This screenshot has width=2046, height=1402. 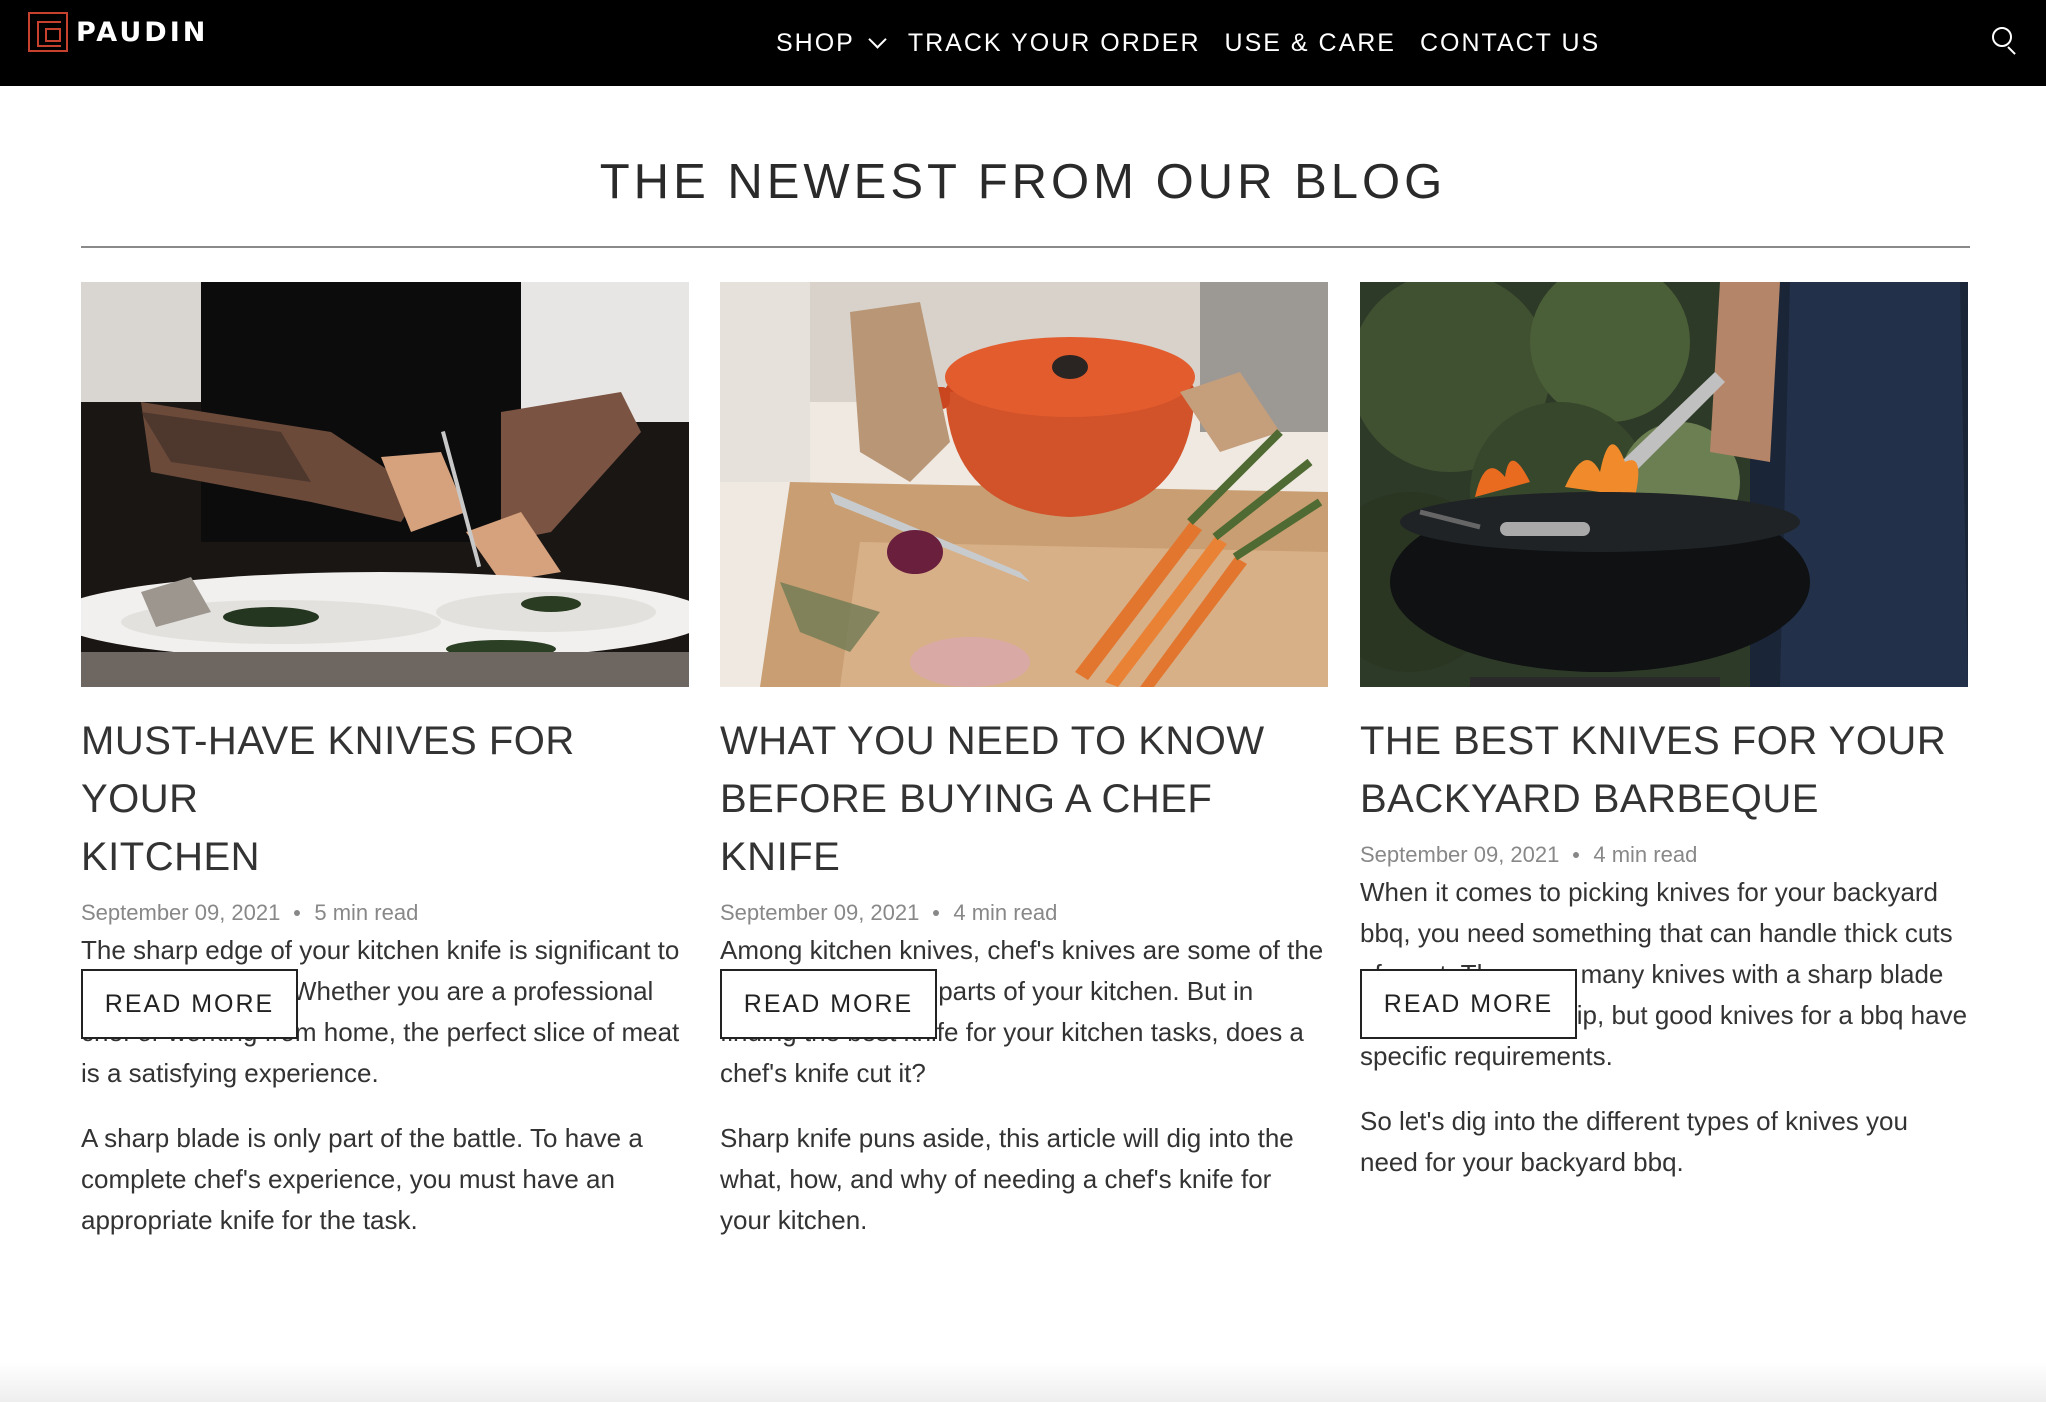 What do you see at coordinates (1025, 247) in the screenshot?
I see `section-divider` at bounding box center [1025, 247].